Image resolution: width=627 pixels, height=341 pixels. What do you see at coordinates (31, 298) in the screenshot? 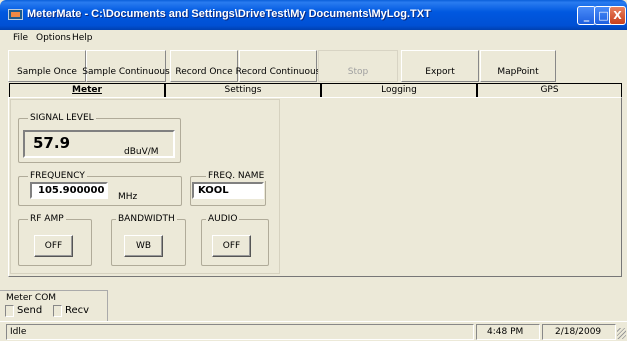
I see `meter-com-label: Meter COM` at bounding box center [31, 298].